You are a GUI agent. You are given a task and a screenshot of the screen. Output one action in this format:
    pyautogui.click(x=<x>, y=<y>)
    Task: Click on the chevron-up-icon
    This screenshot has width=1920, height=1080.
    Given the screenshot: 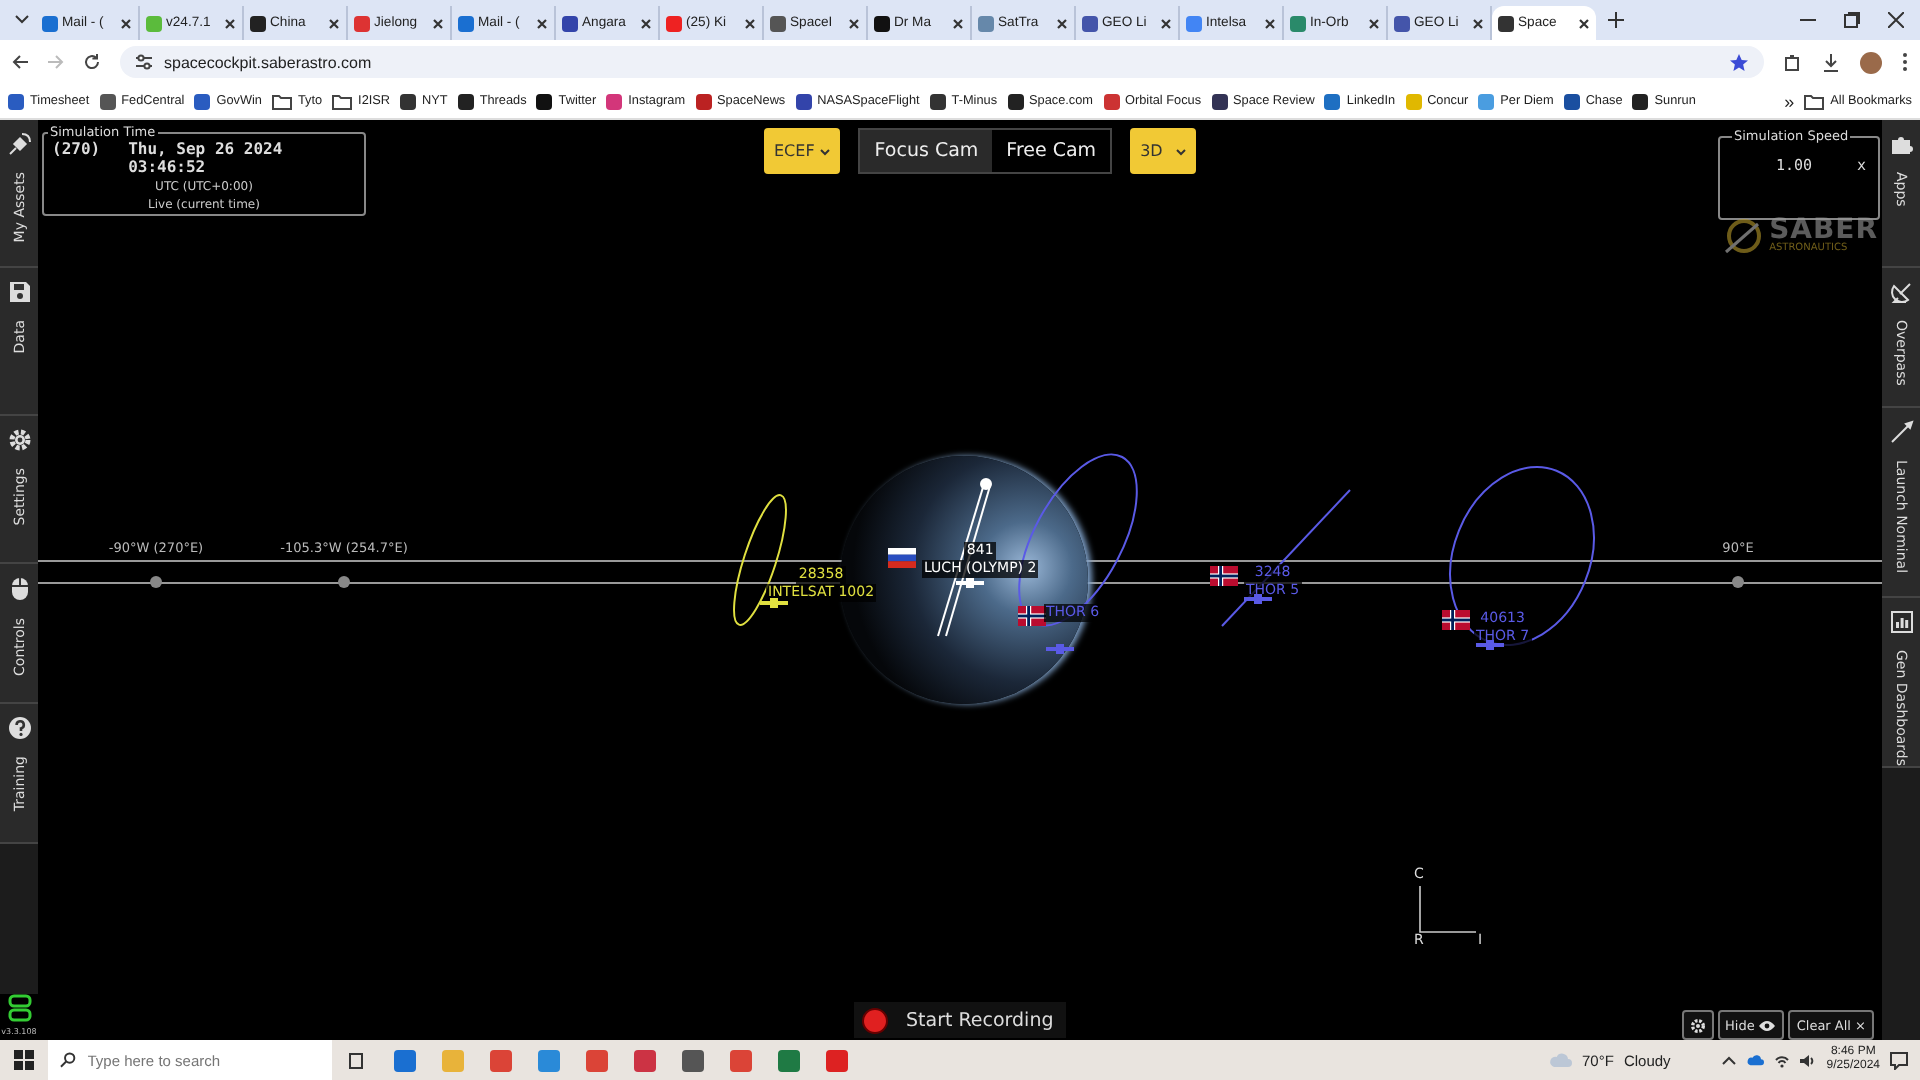 What is the action you would take?
    pyautogui.click(x=1729, y=1060)
    